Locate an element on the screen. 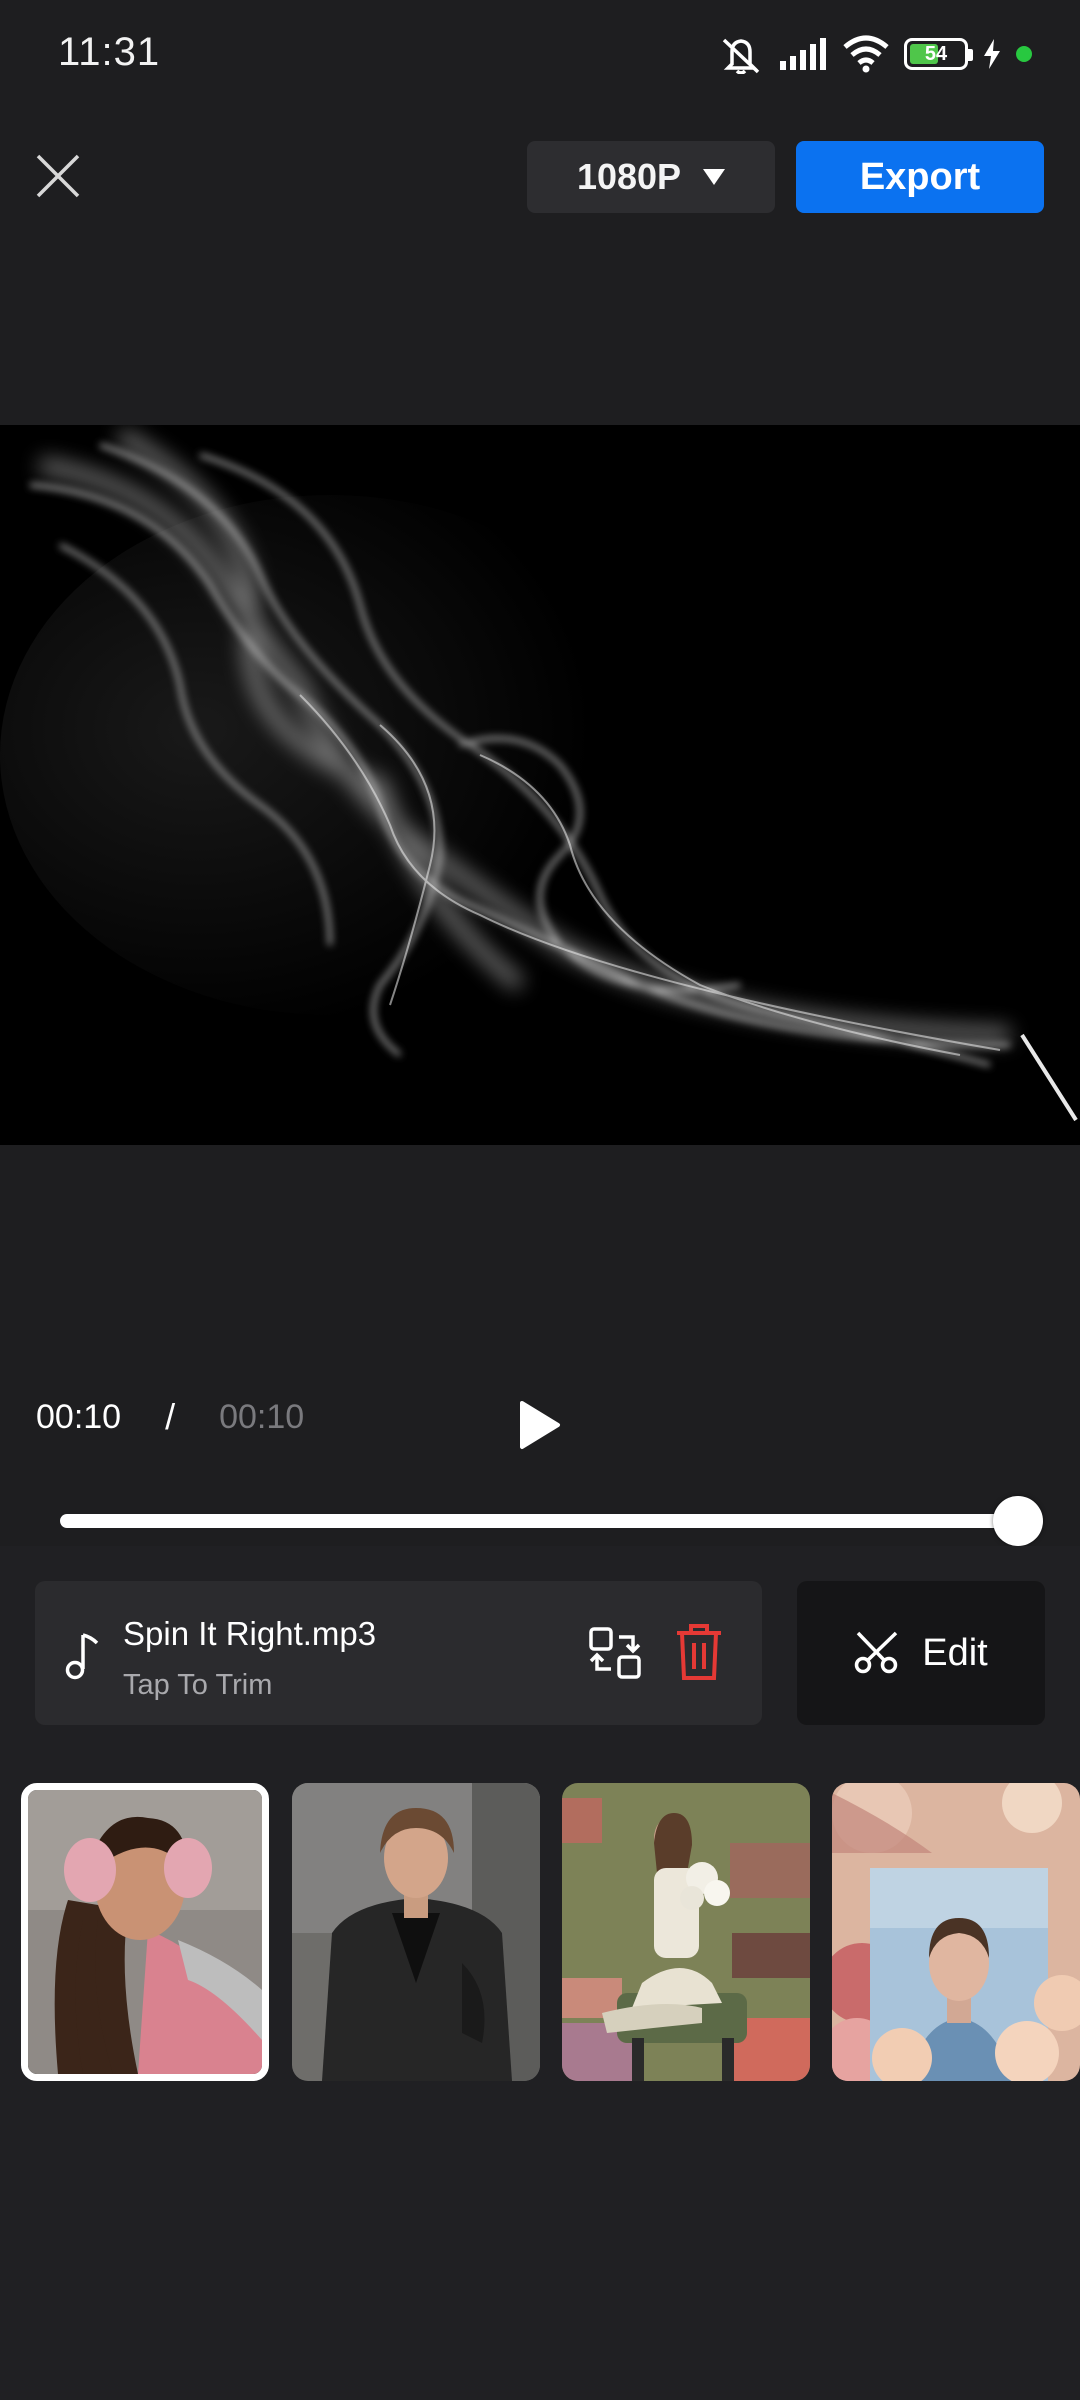 Image resolution: width=1080 pixels, height=2400 pixels. delete-music-button is located at coordinates (699, 1652).